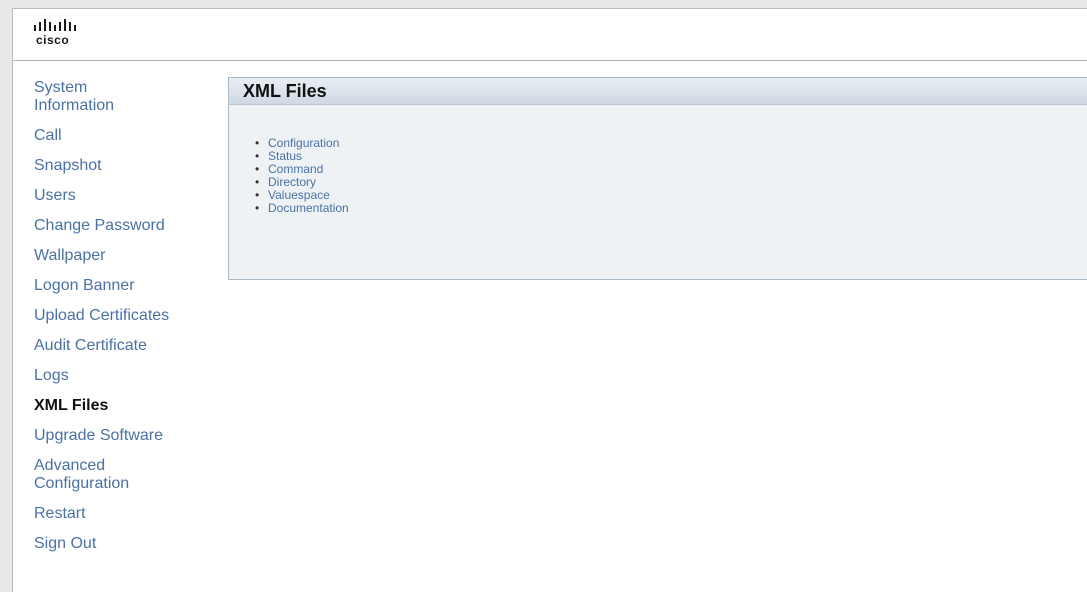  What do you see at coordinates (124, 316) in the screenshot?
I see `sidebar-item-upload-certificates: Upload Certificates` at bounding box center [124, 316].